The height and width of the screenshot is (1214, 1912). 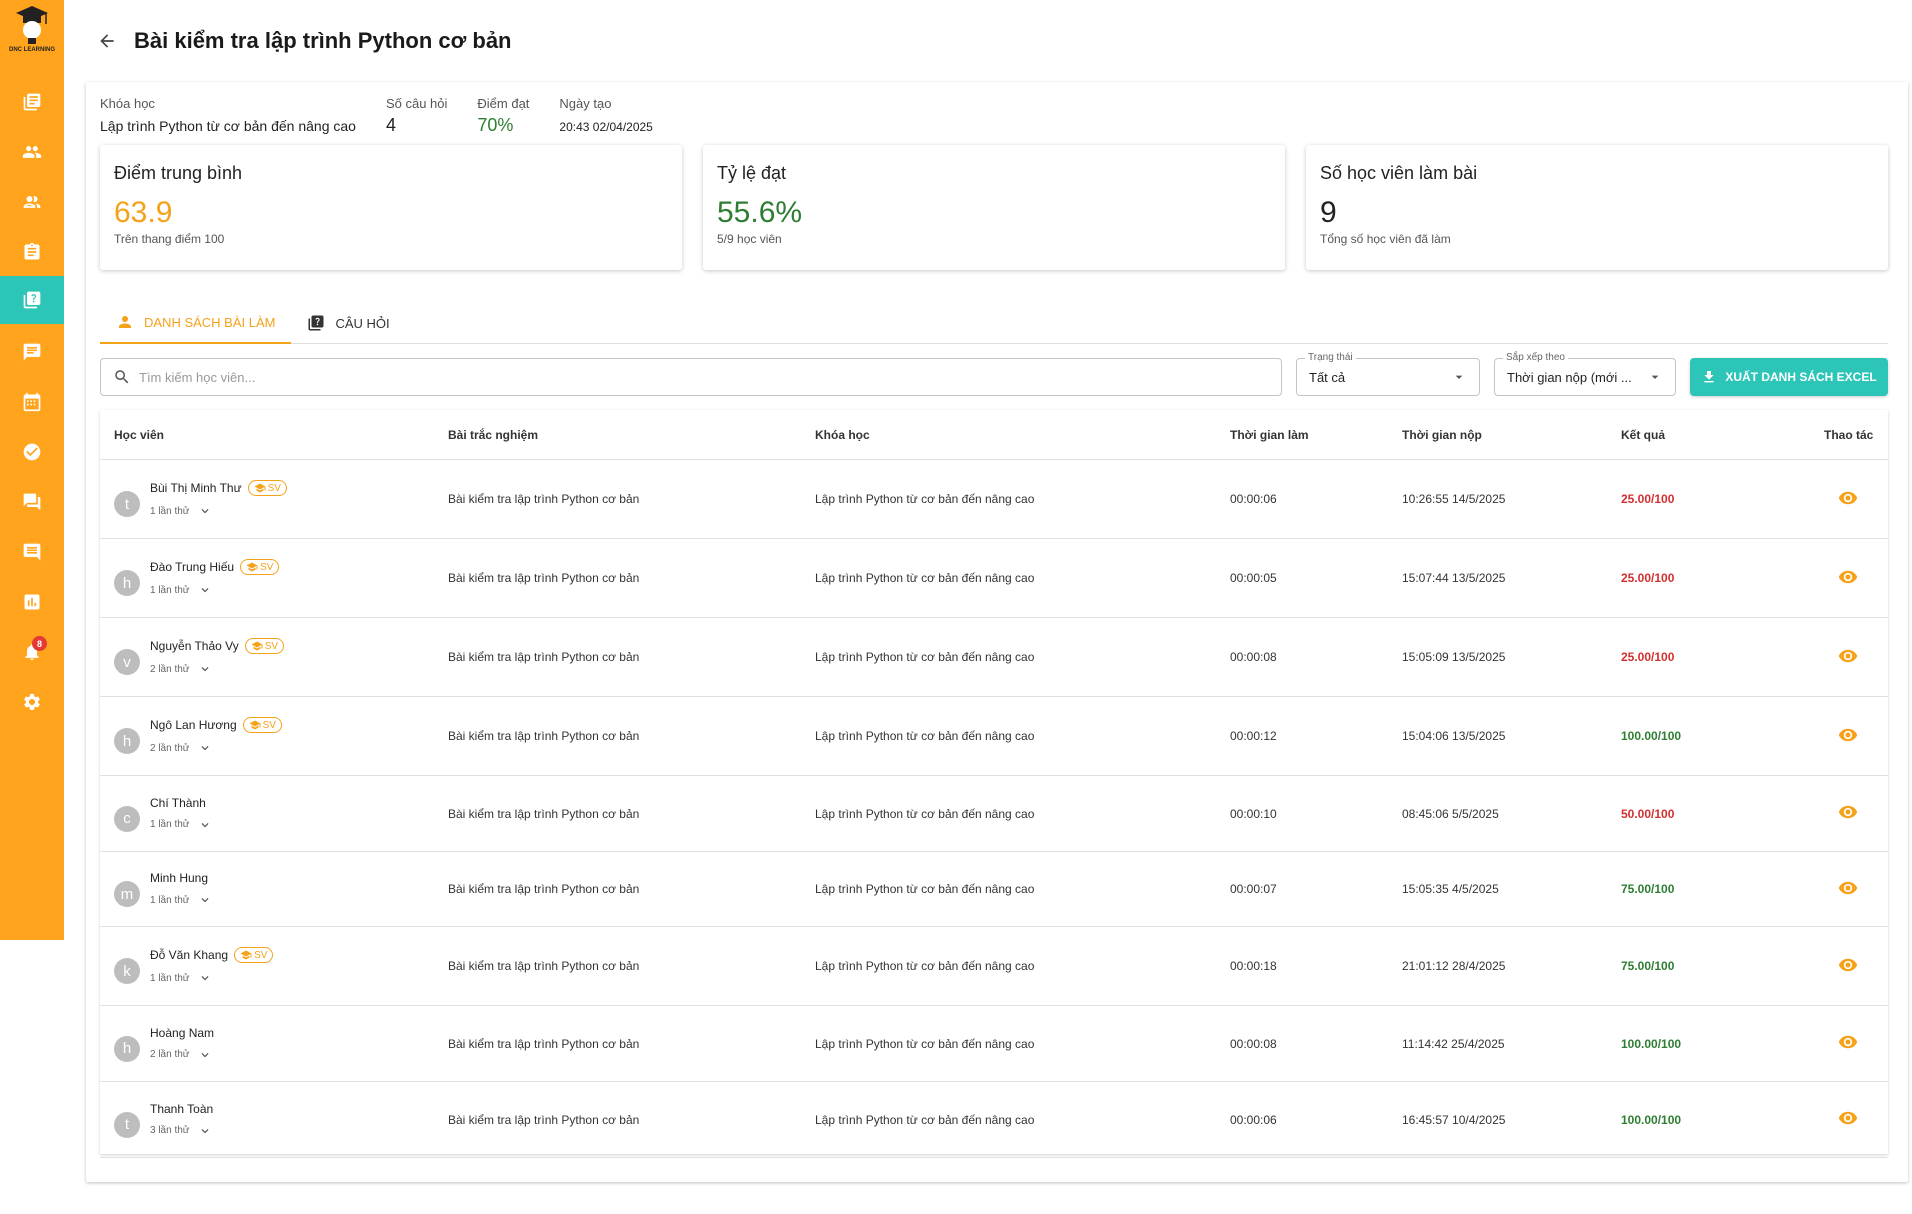 I want to click on score: 25.00/100, so click(x=1648, y=578).